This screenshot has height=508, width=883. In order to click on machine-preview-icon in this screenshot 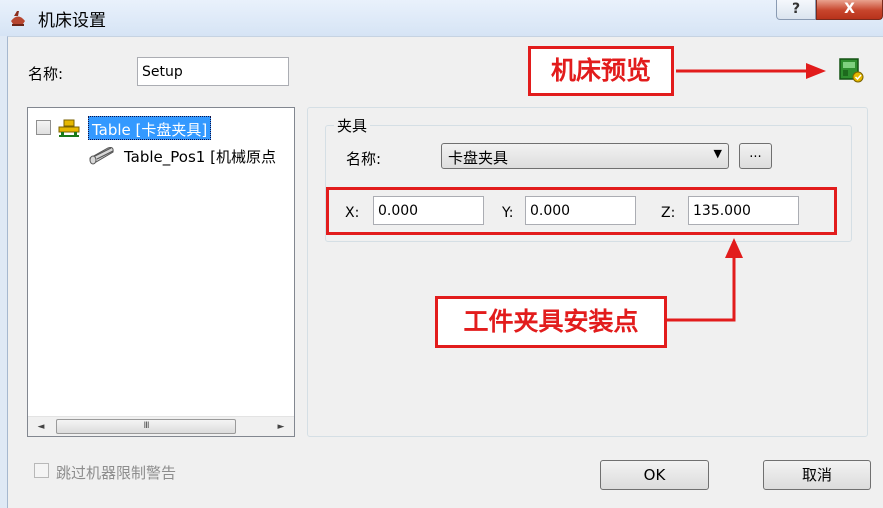, I will do `click(851, 70)`.